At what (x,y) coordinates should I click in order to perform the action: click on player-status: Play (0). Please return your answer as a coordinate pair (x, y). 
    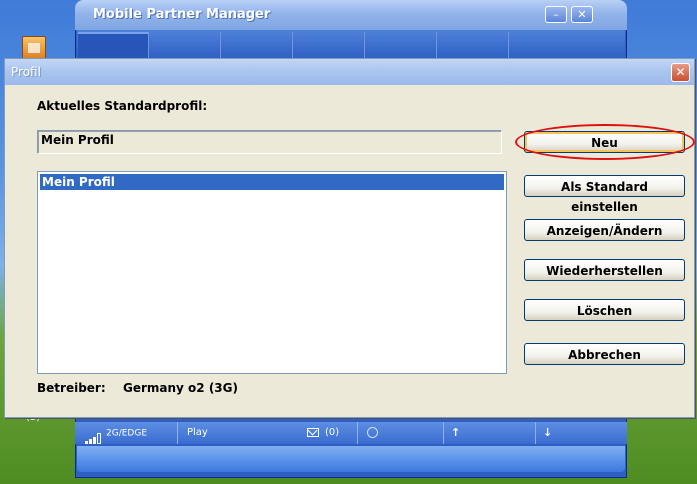
    Looking at the image, I should click on (268, 433).